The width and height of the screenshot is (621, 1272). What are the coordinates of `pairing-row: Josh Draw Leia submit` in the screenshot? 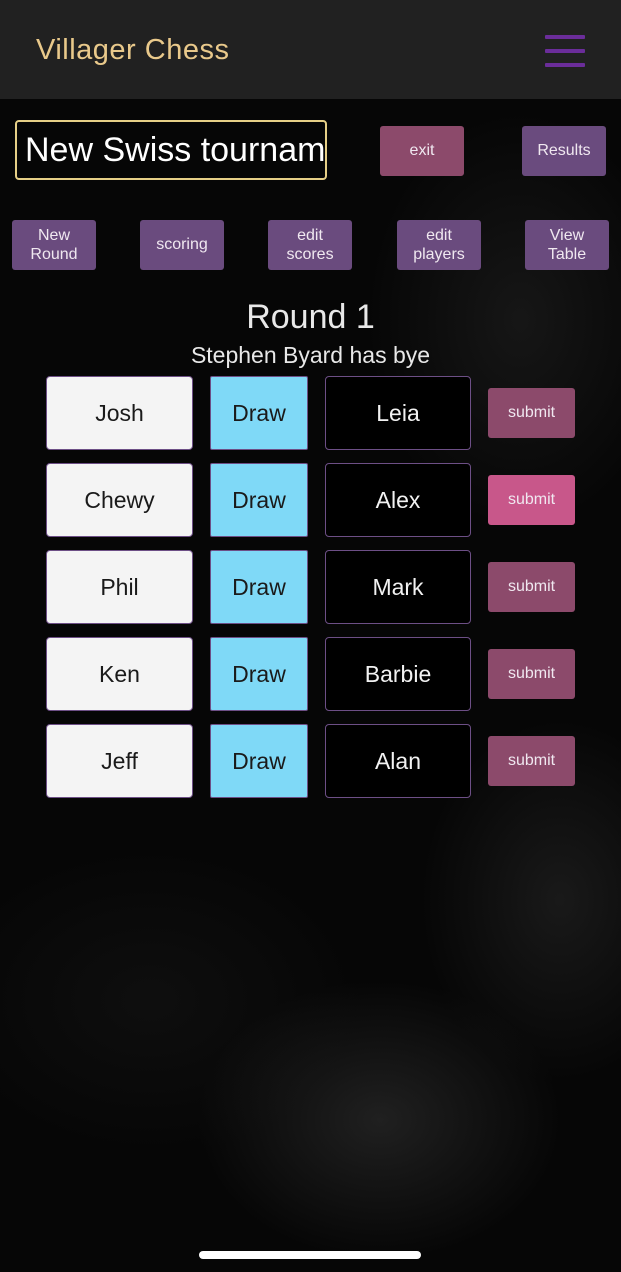 It's located at (310, 414).